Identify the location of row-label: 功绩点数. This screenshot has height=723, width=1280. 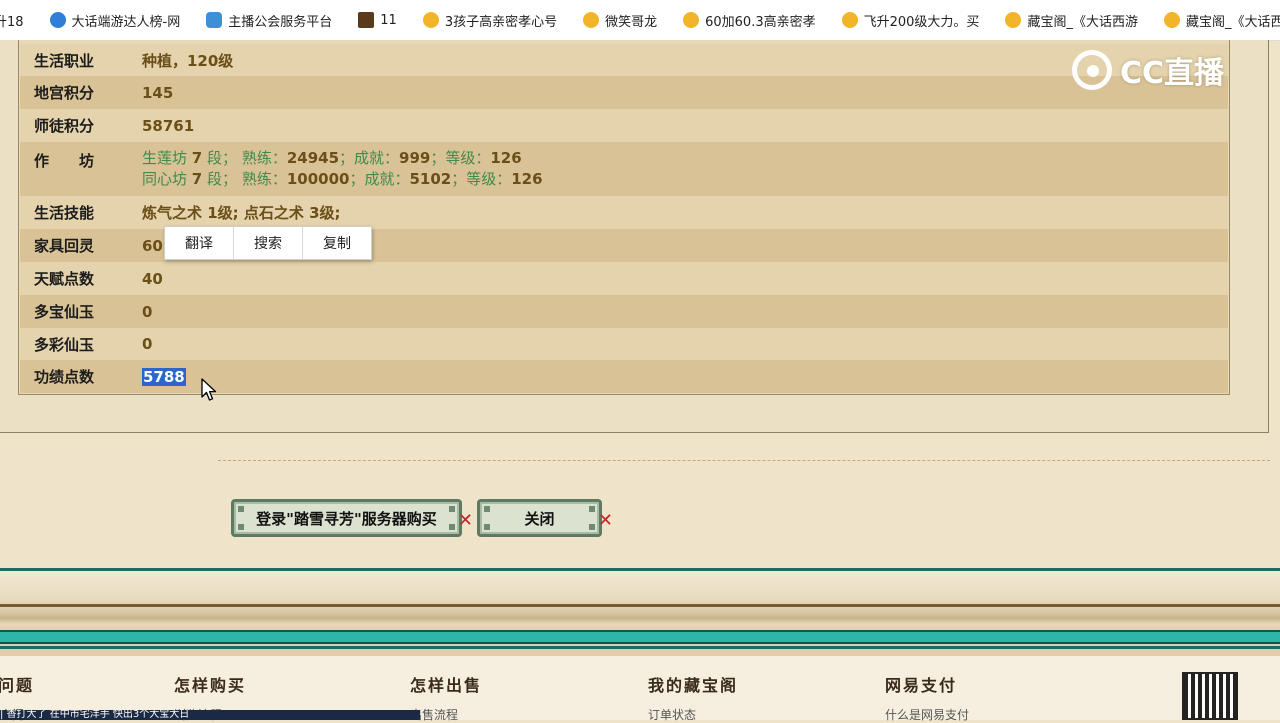
(64, 377).